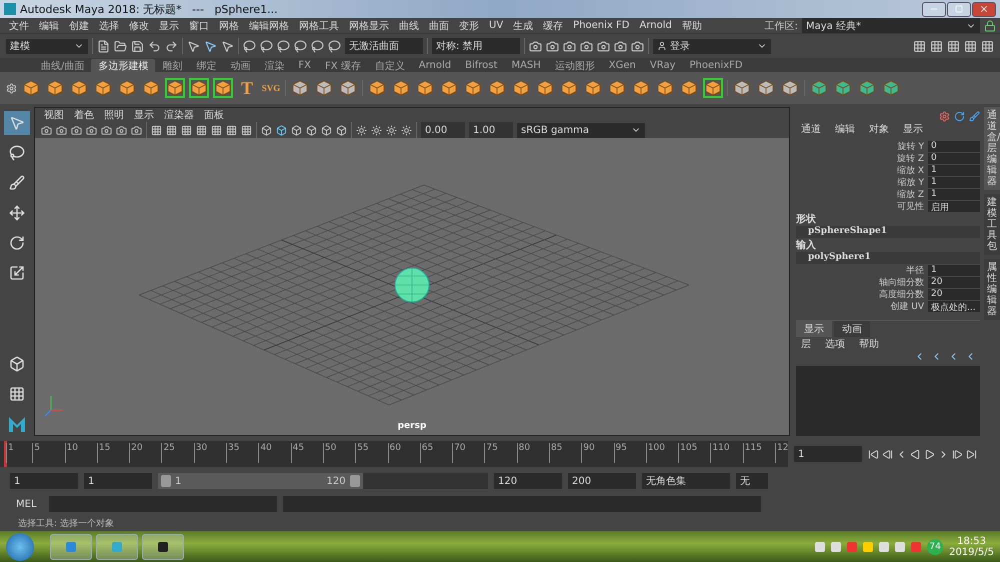 This screenshot has width=1000, height=562. I want to click on symmetry-field: 对称: 禁用, so click(476, 46).